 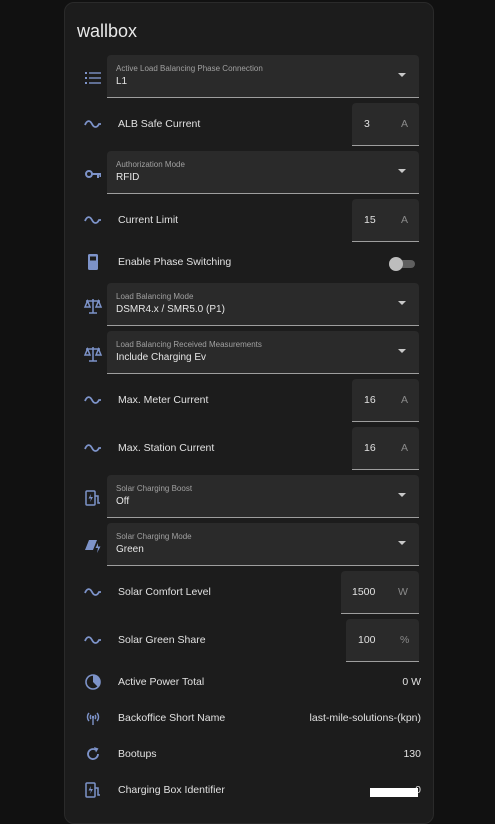 What do you see at coordinates (370, 448) in the screenshot?
I see `max-station-current-value: 16` at bounding box center [370, 448].